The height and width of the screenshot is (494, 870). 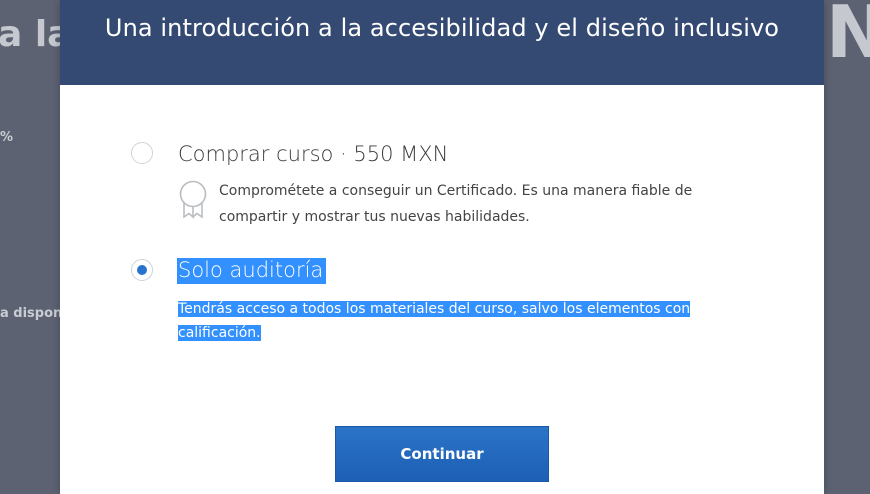 I want to click on option-audit-label: Solo auditoría, so click(x=252, y=271).